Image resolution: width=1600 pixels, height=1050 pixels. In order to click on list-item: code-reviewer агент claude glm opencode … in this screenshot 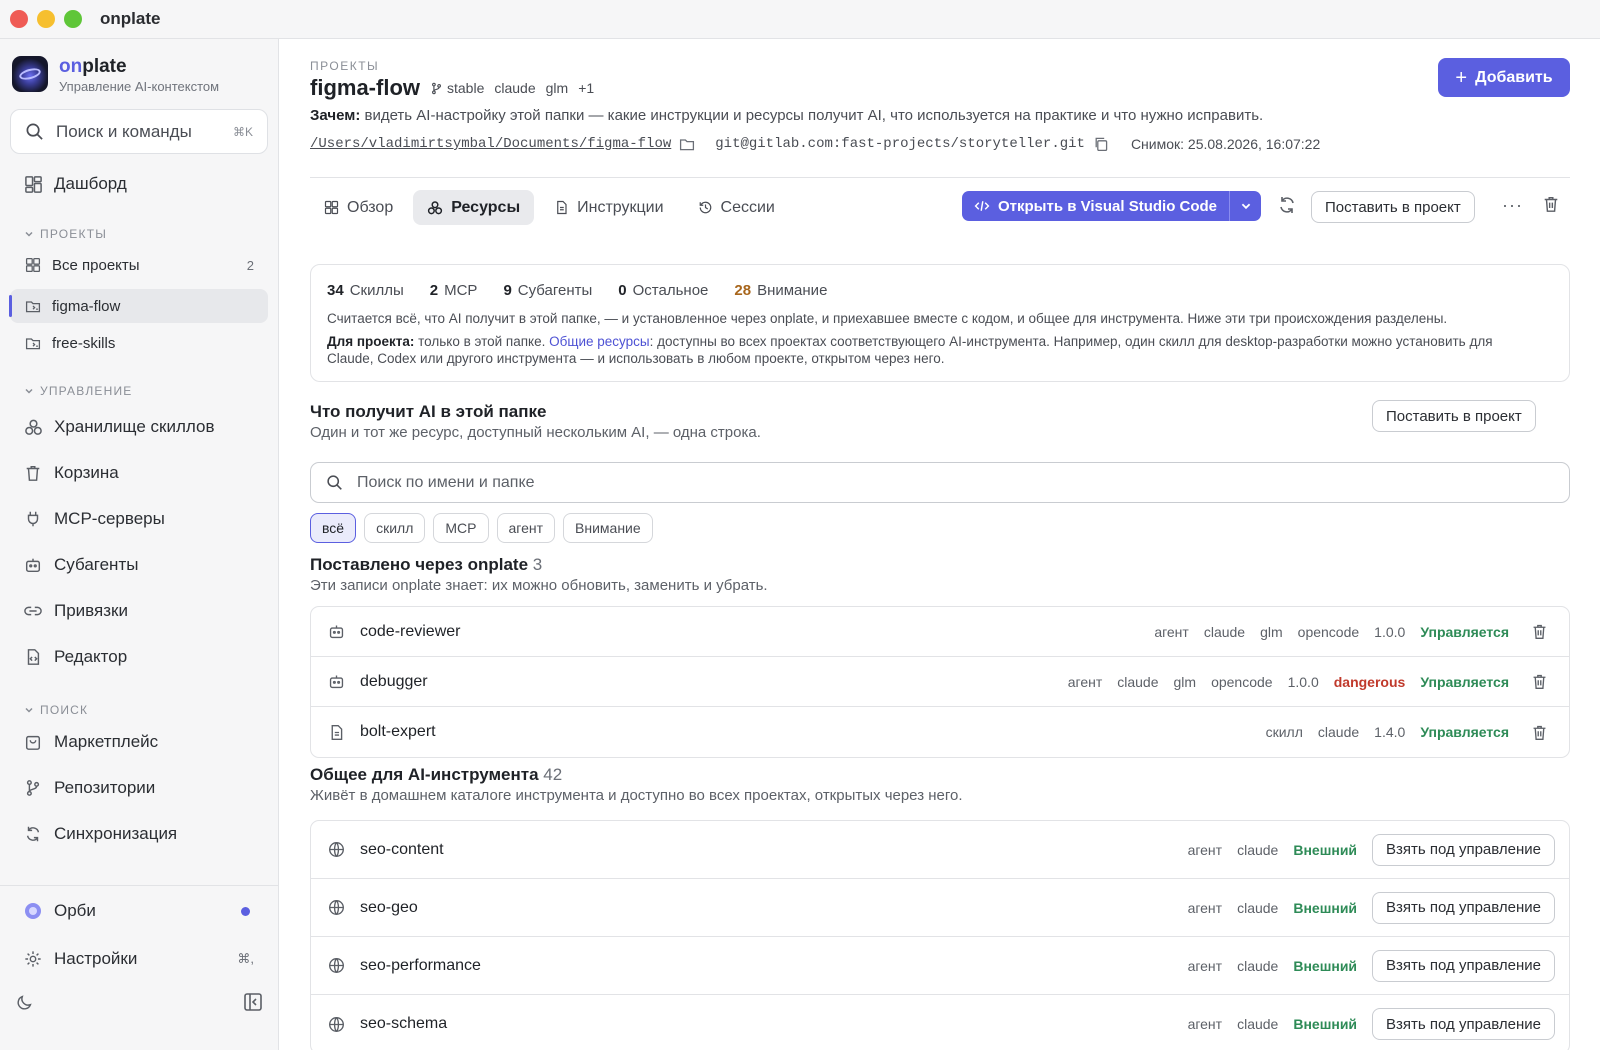, I will do `click(940, 632)`.